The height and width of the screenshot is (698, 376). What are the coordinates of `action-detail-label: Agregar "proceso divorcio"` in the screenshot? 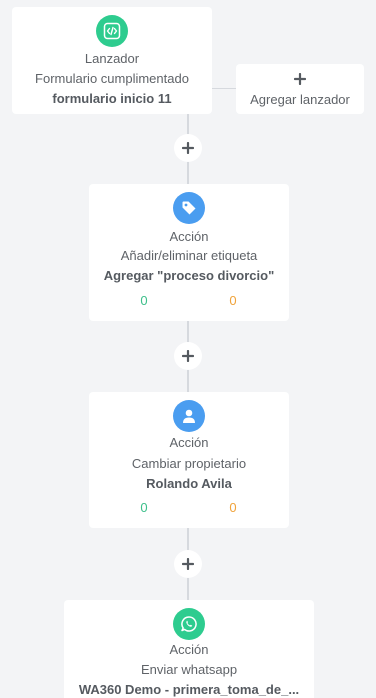 It's located at (189, 275).